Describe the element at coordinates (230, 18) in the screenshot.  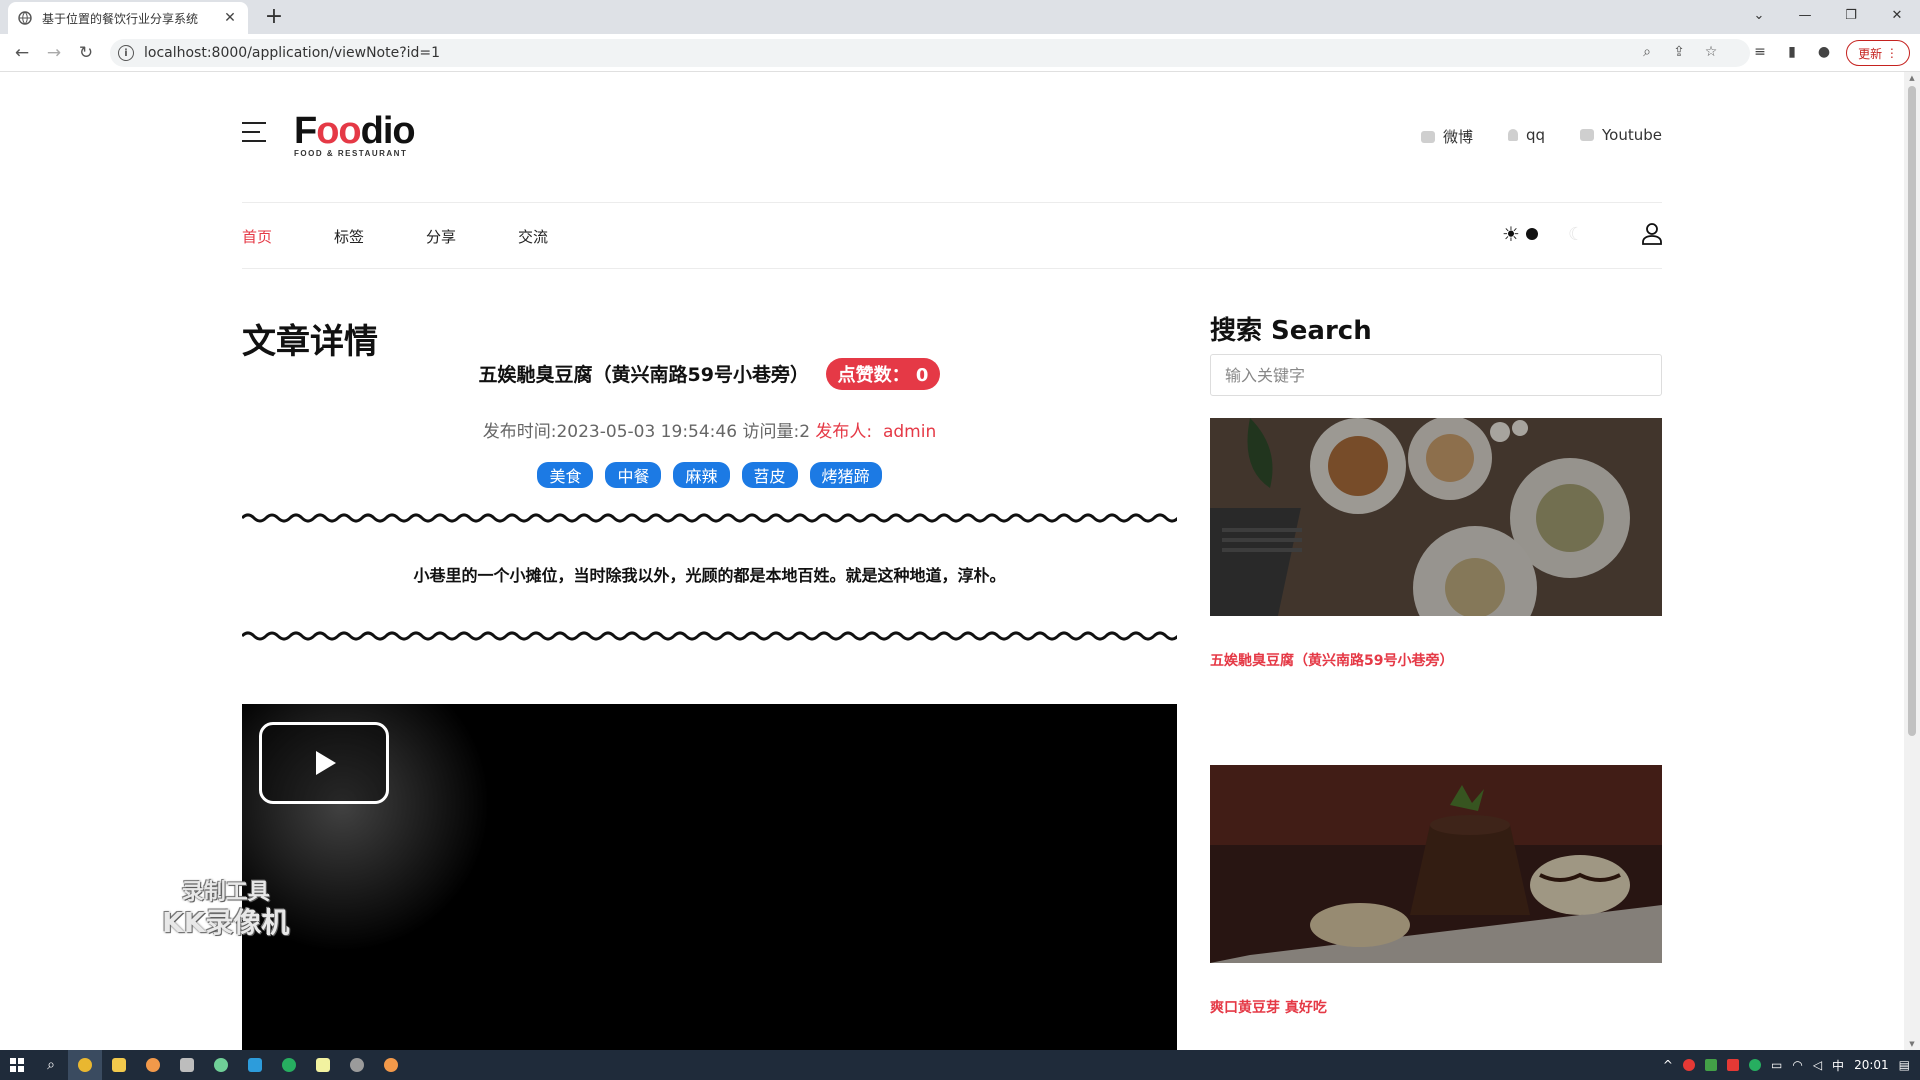
I see `close-tab-icon: ✕` at that location.